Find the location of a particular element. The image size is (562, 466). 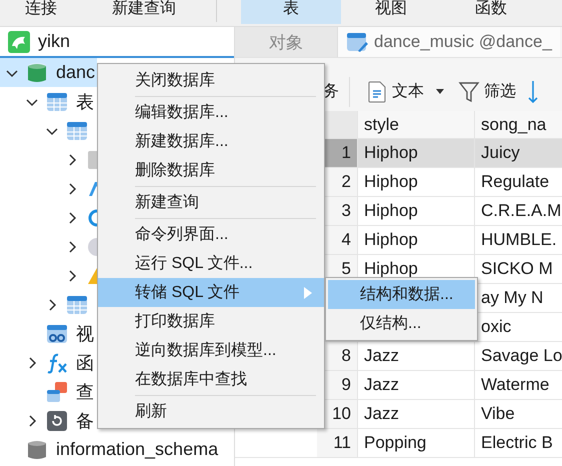

filter-icon is located at coordinates (469, 91).